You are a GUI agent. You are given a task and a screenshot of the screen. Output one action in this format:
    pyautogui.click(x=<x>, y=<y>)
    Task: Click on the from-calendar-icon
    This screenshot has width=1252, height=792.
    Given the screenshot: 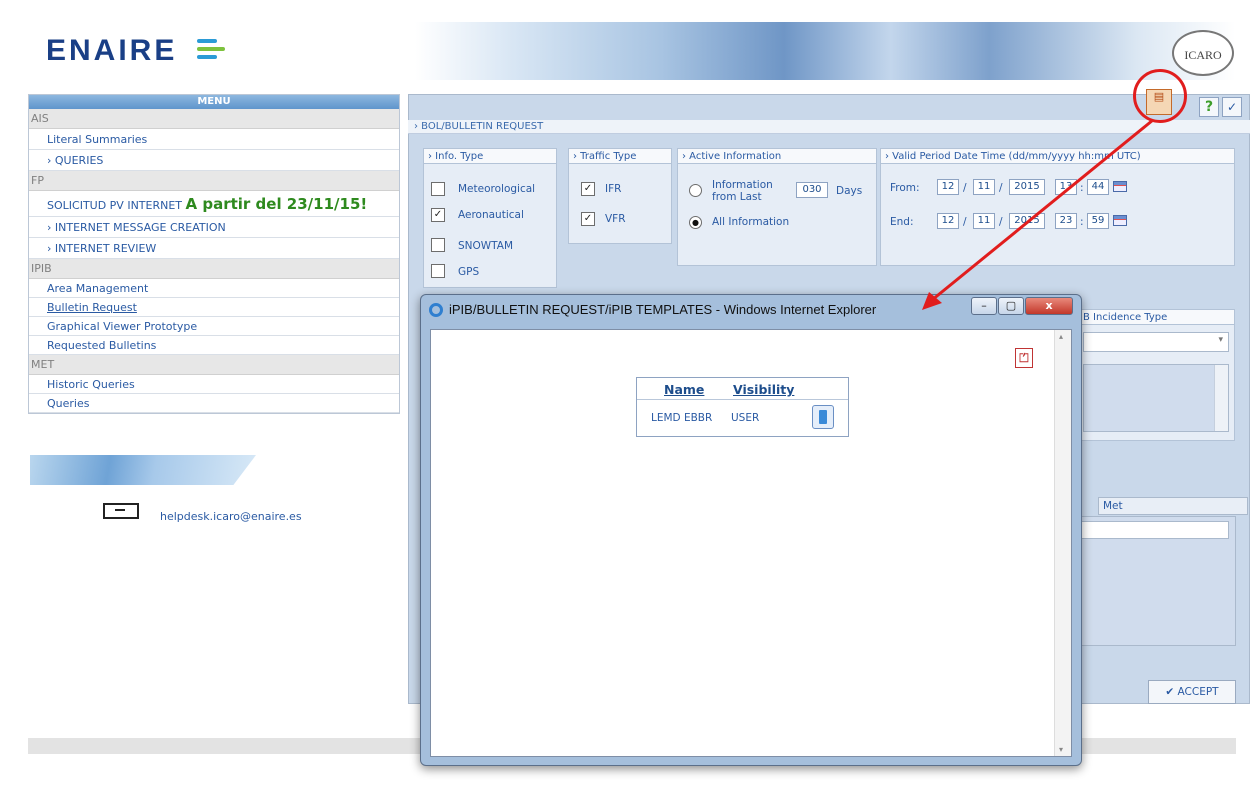 What is the action you would take?
    pyautogui.click(x=1120, y=186)
    